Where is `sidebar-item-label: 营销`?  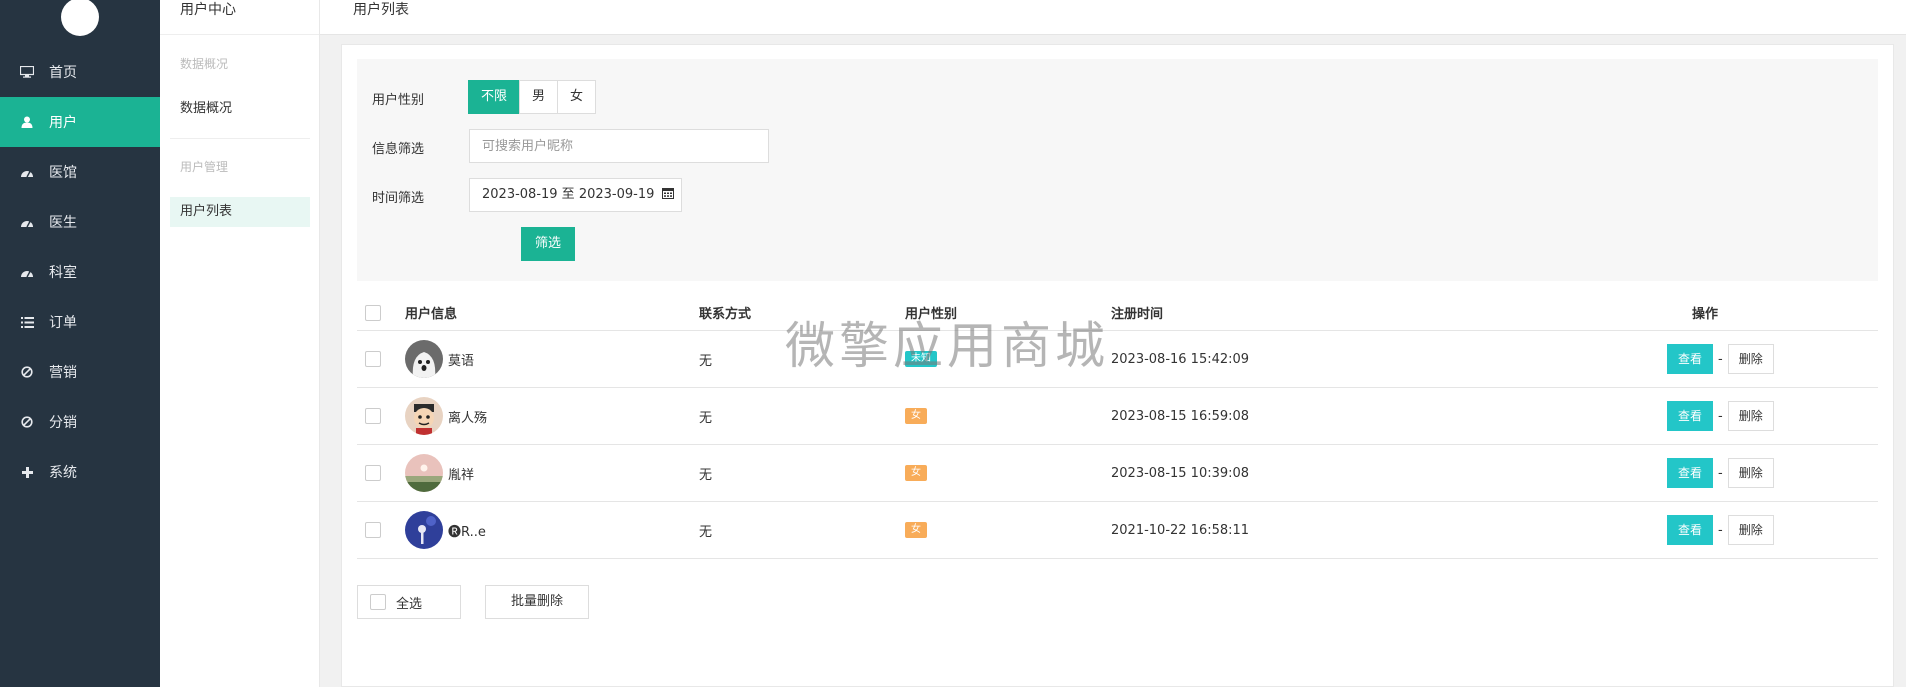
sidebar-item-label: 营销 is located at coordinates (63, 373).